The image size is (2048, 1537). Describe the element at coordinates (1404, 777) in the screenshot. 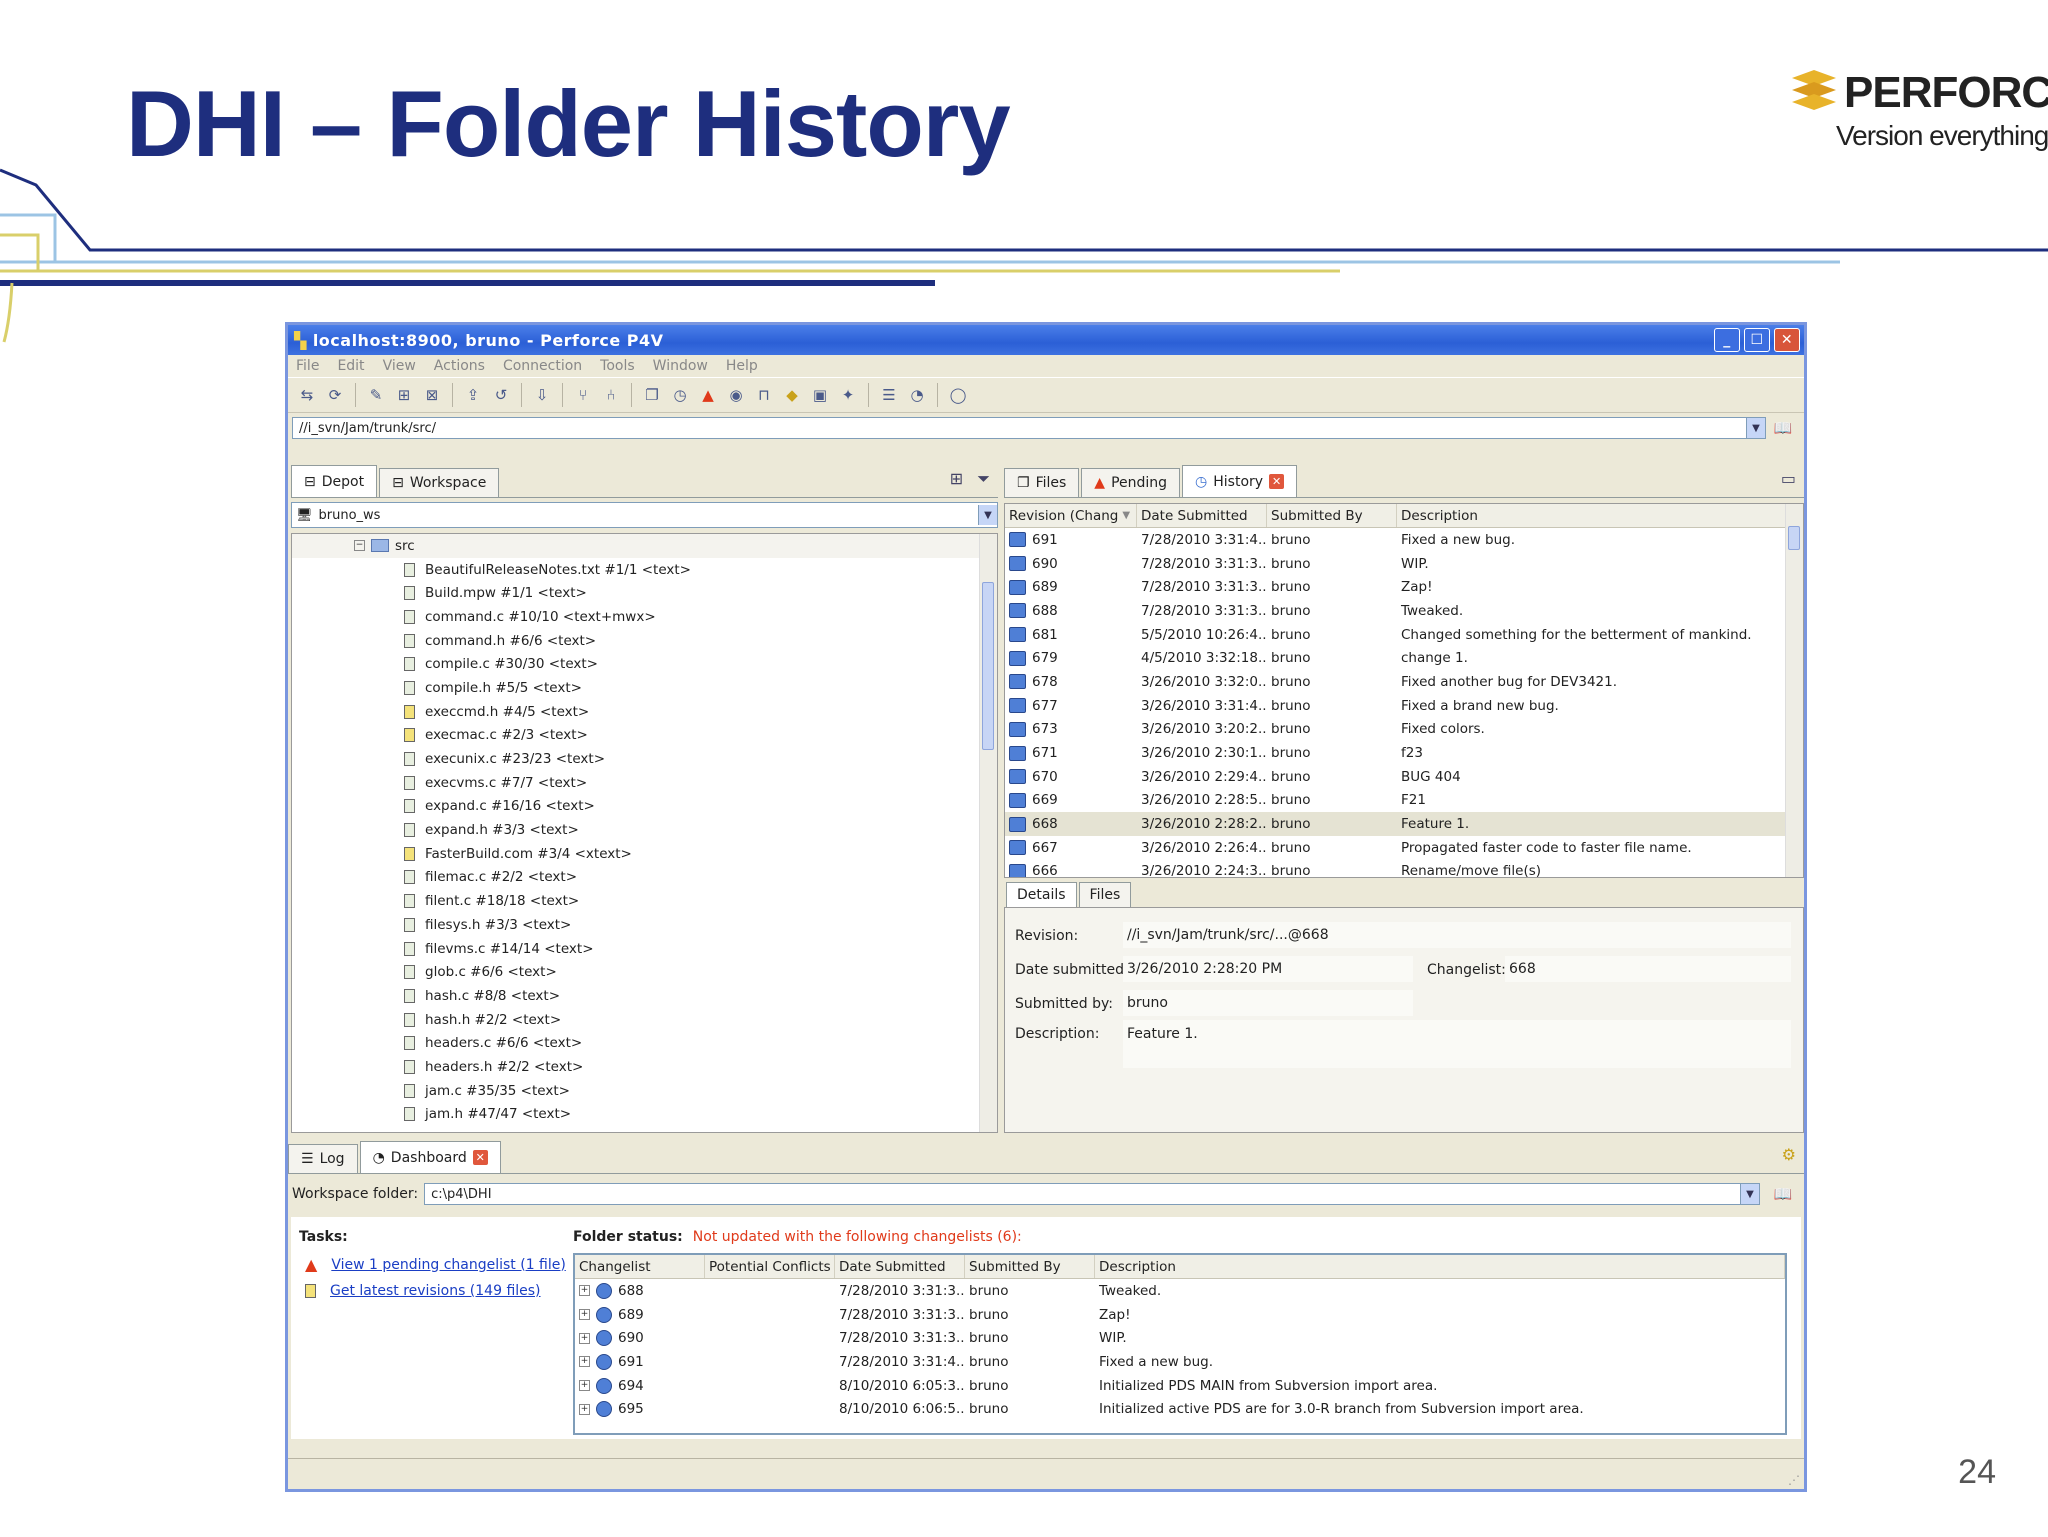

I see `history-row: 670 3/26/2010 2:29:4... bruno BUG 404` at that location.